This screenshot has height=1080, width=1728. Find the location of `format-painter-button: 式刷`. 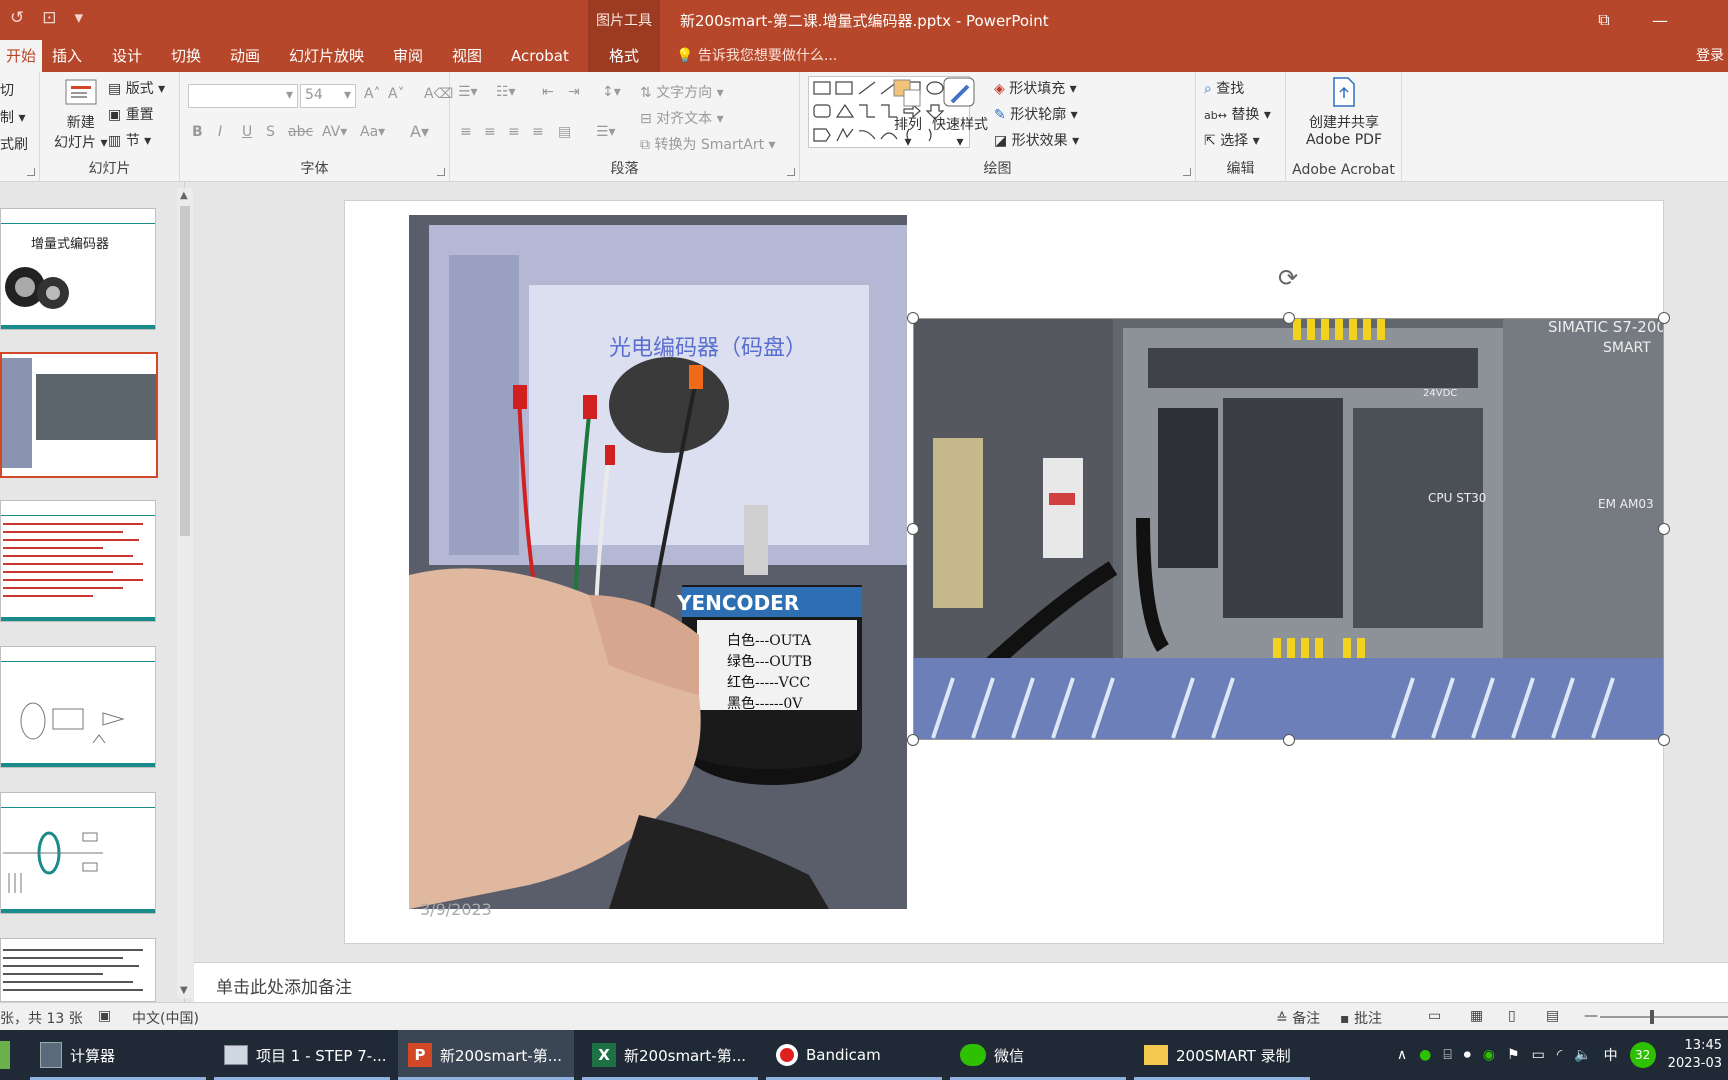

format-painter-button: 式刷 is located at coordinates (14, 144).